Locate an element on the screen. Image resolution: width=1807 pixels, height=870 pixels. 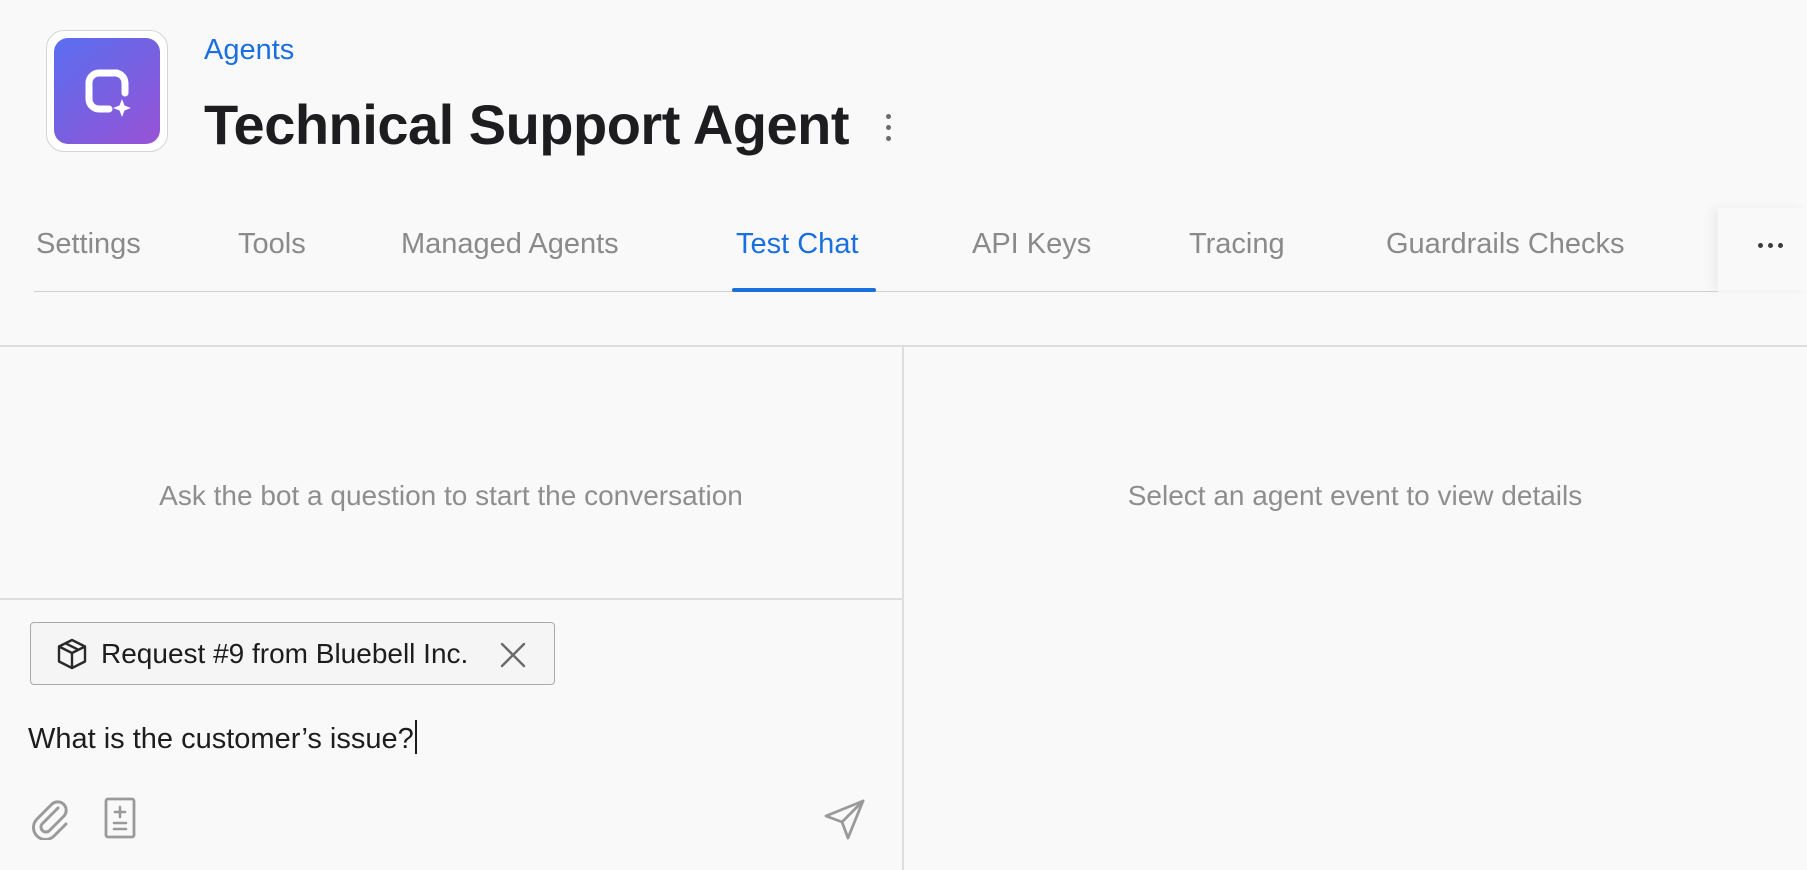
breadcrumb-agents: Agents is located at coordinates (249, 50).